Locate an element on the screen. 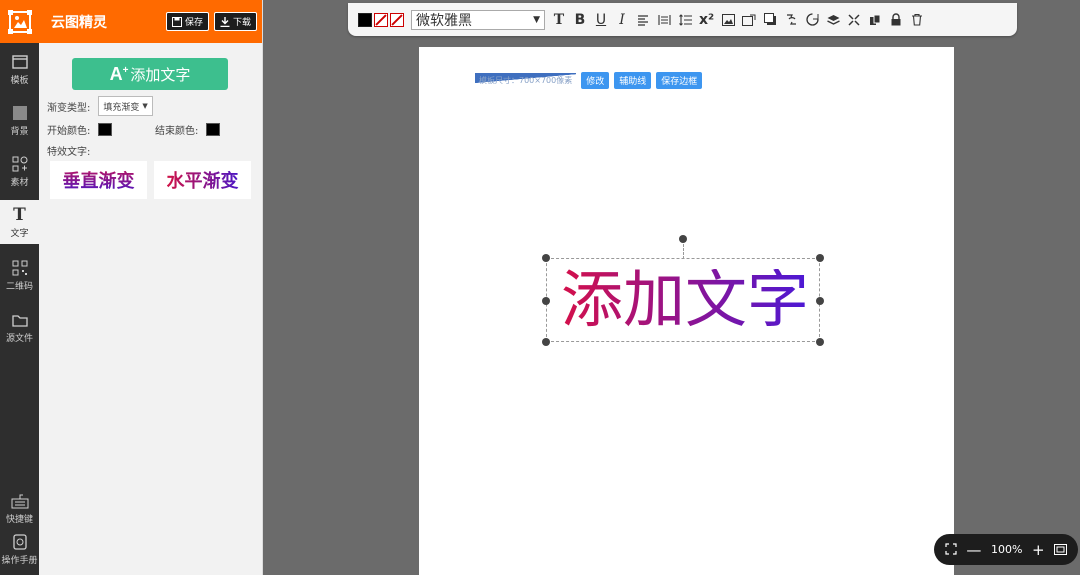  rail-item-shortcuts: 快捷键 is located at coordinates (19, 508).